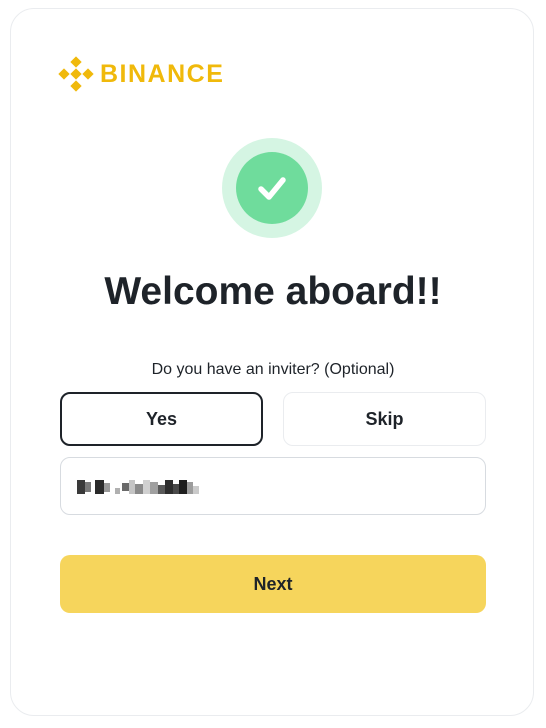 Image resolution: width=546 pixels, height=728 pixels. Describe the element at coordinates (273, 291) in the screenshot. I see `page-title: Welcome aboard!!` at that location.